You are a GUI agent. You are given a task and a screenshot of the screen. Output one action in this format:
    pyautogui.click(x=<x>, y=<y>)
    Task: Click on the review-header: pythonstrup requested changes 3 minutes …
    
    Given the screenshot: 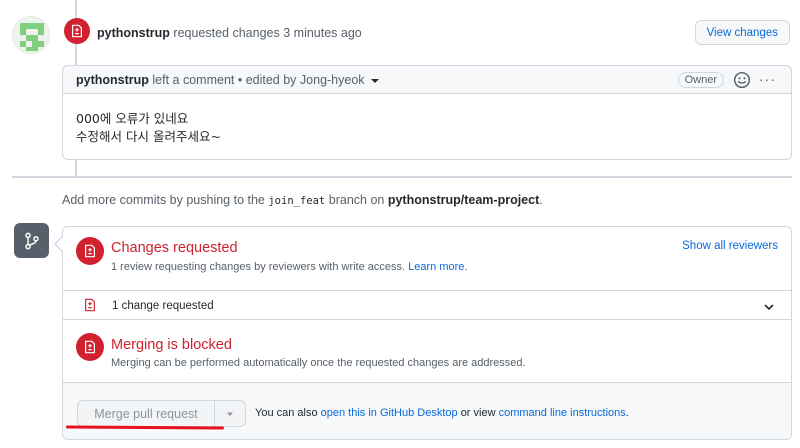 What is the action you would take?
    pyautogui.click(x=229, y=33)
    